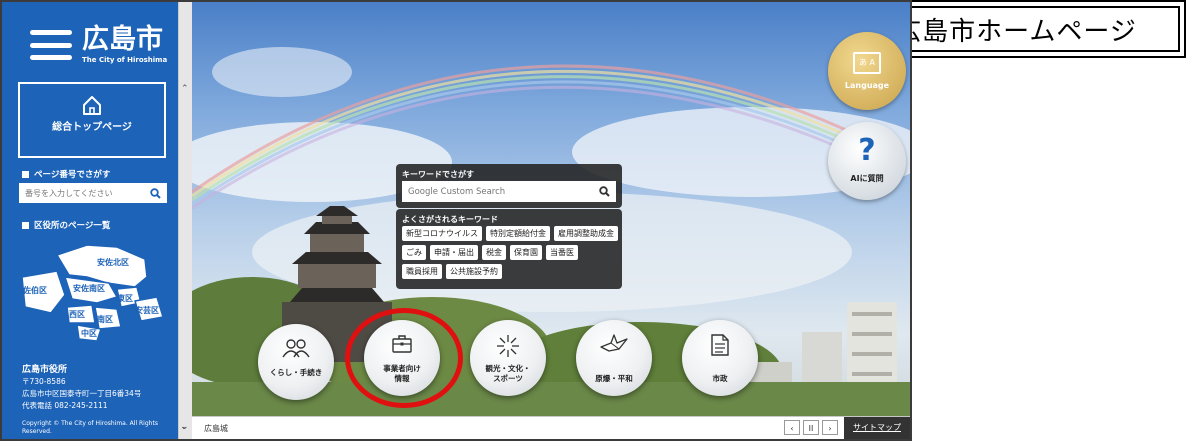 This screenshot has width=1188, height=441. Describe the element at coordinates (508, 346) in the screenshot. I see `fireworks-icon` at that location.